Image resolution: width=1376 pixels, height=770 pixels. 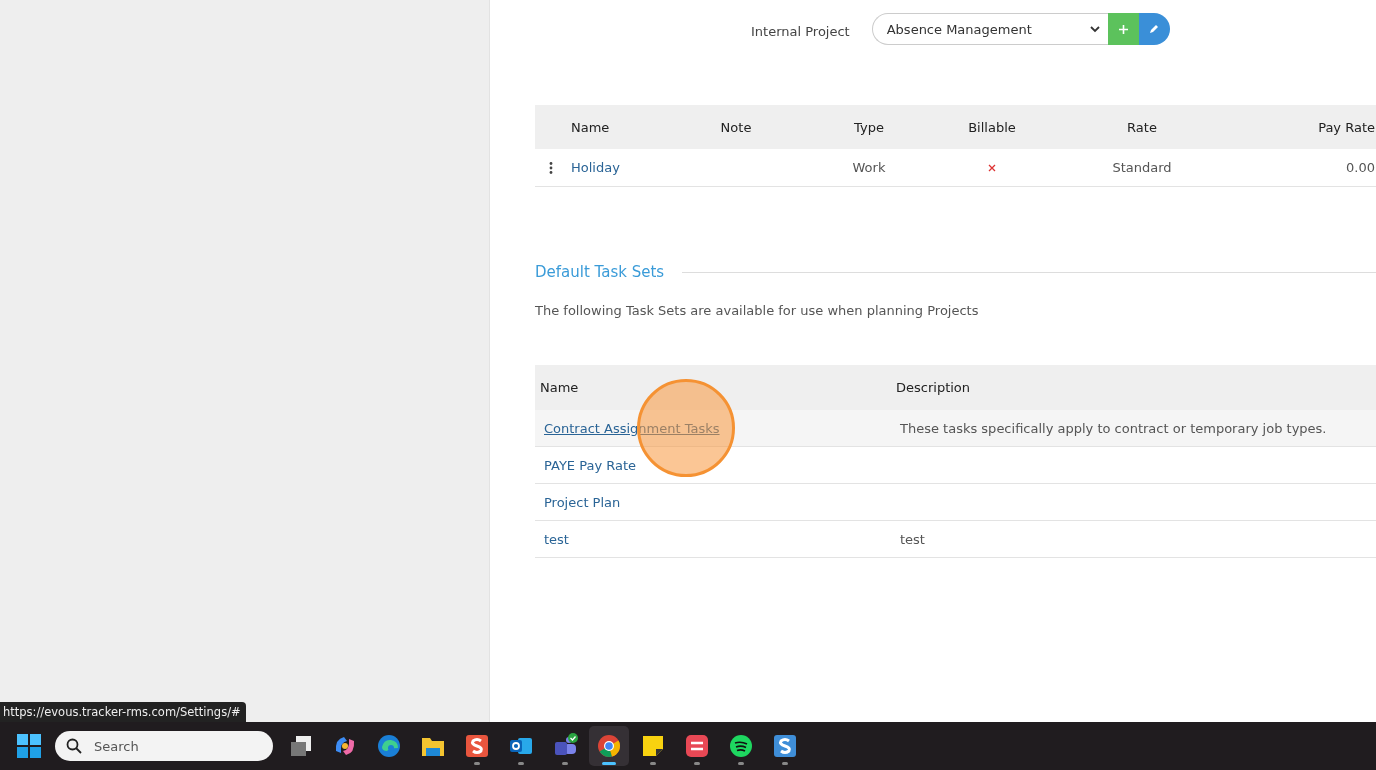 I want to click on column-header: Note, so click(x=736, y=127).